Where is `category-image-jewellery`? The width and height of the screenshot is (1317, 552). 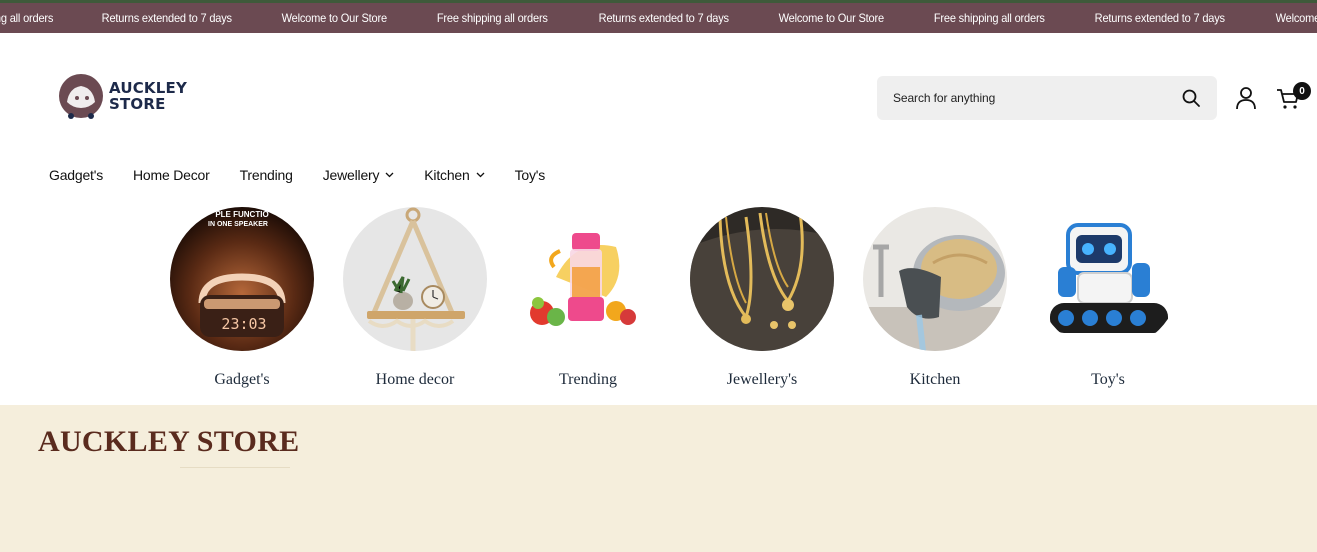 category-image-jewellery is located at coordinates (762, 279).